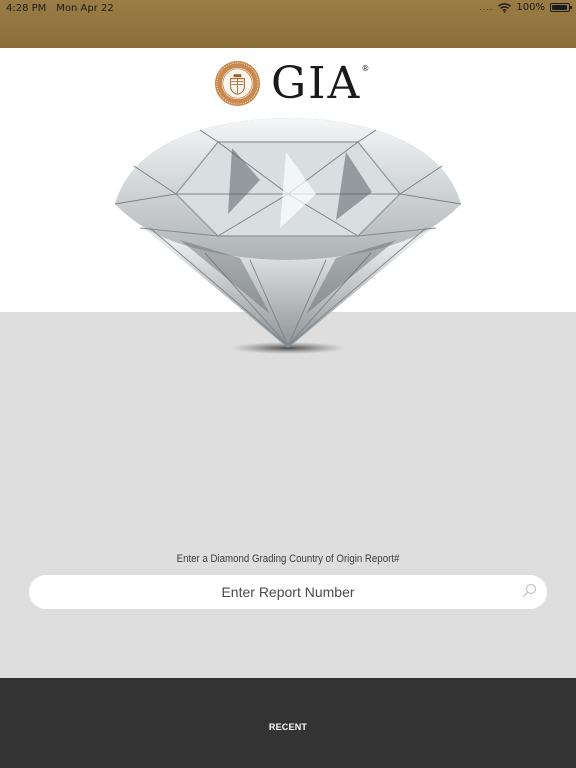  I want to click on status-date: Mon Apr 22, so click(85, 8).